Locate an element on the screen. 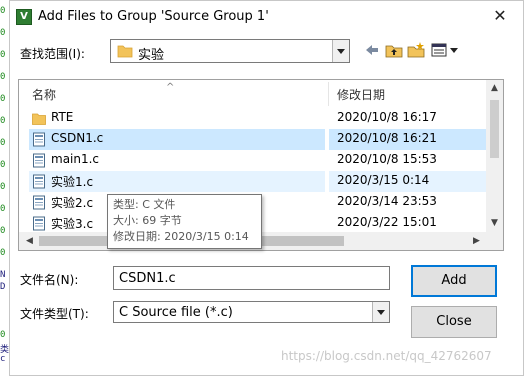 Image resolution: width=524 pixels, height=376 pixels. tooltip-size: 大小: 69 字节 is located at coordinates (147, 220).